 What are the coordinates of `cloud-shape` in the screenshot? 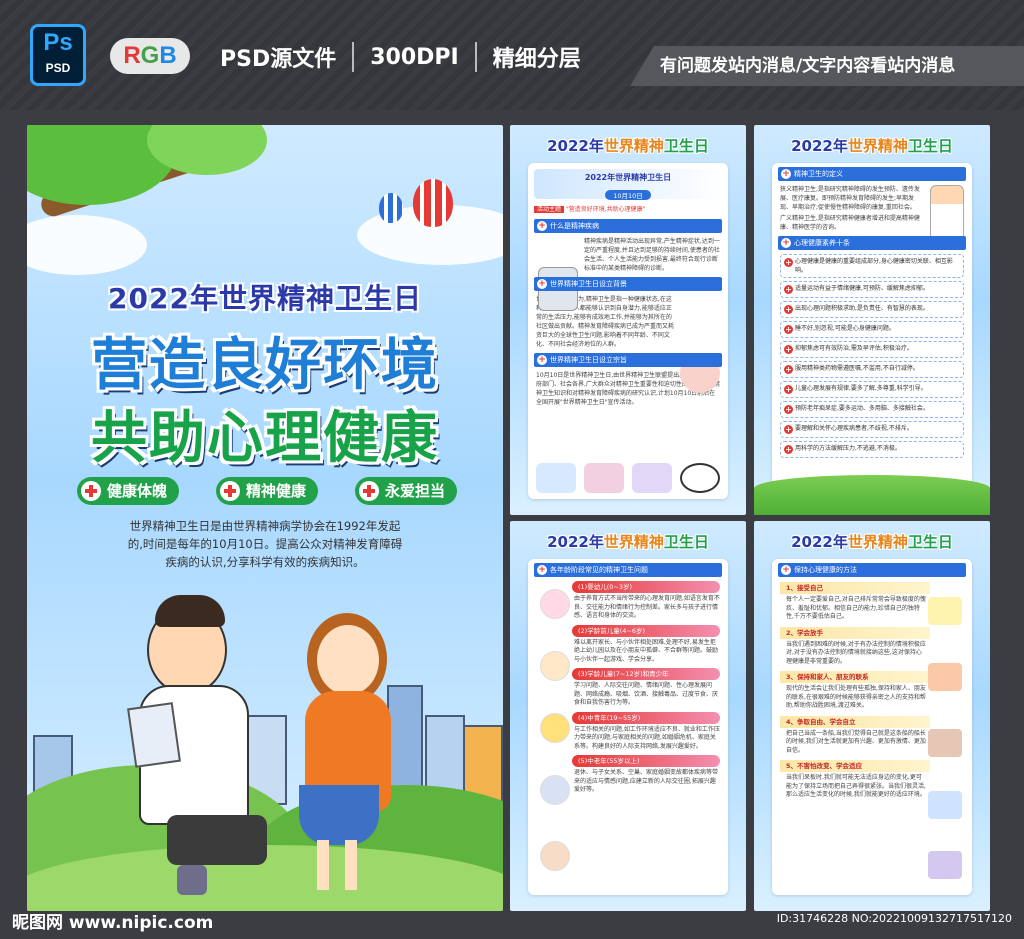 It's located at (87, 245).